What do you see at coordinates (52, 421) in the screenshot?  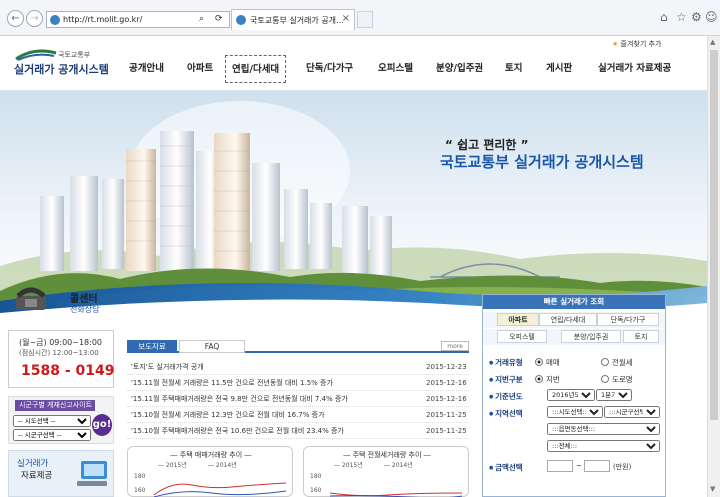 I see `sido-link-select: -- 시도선택 --` at bounding box center [52, 421].